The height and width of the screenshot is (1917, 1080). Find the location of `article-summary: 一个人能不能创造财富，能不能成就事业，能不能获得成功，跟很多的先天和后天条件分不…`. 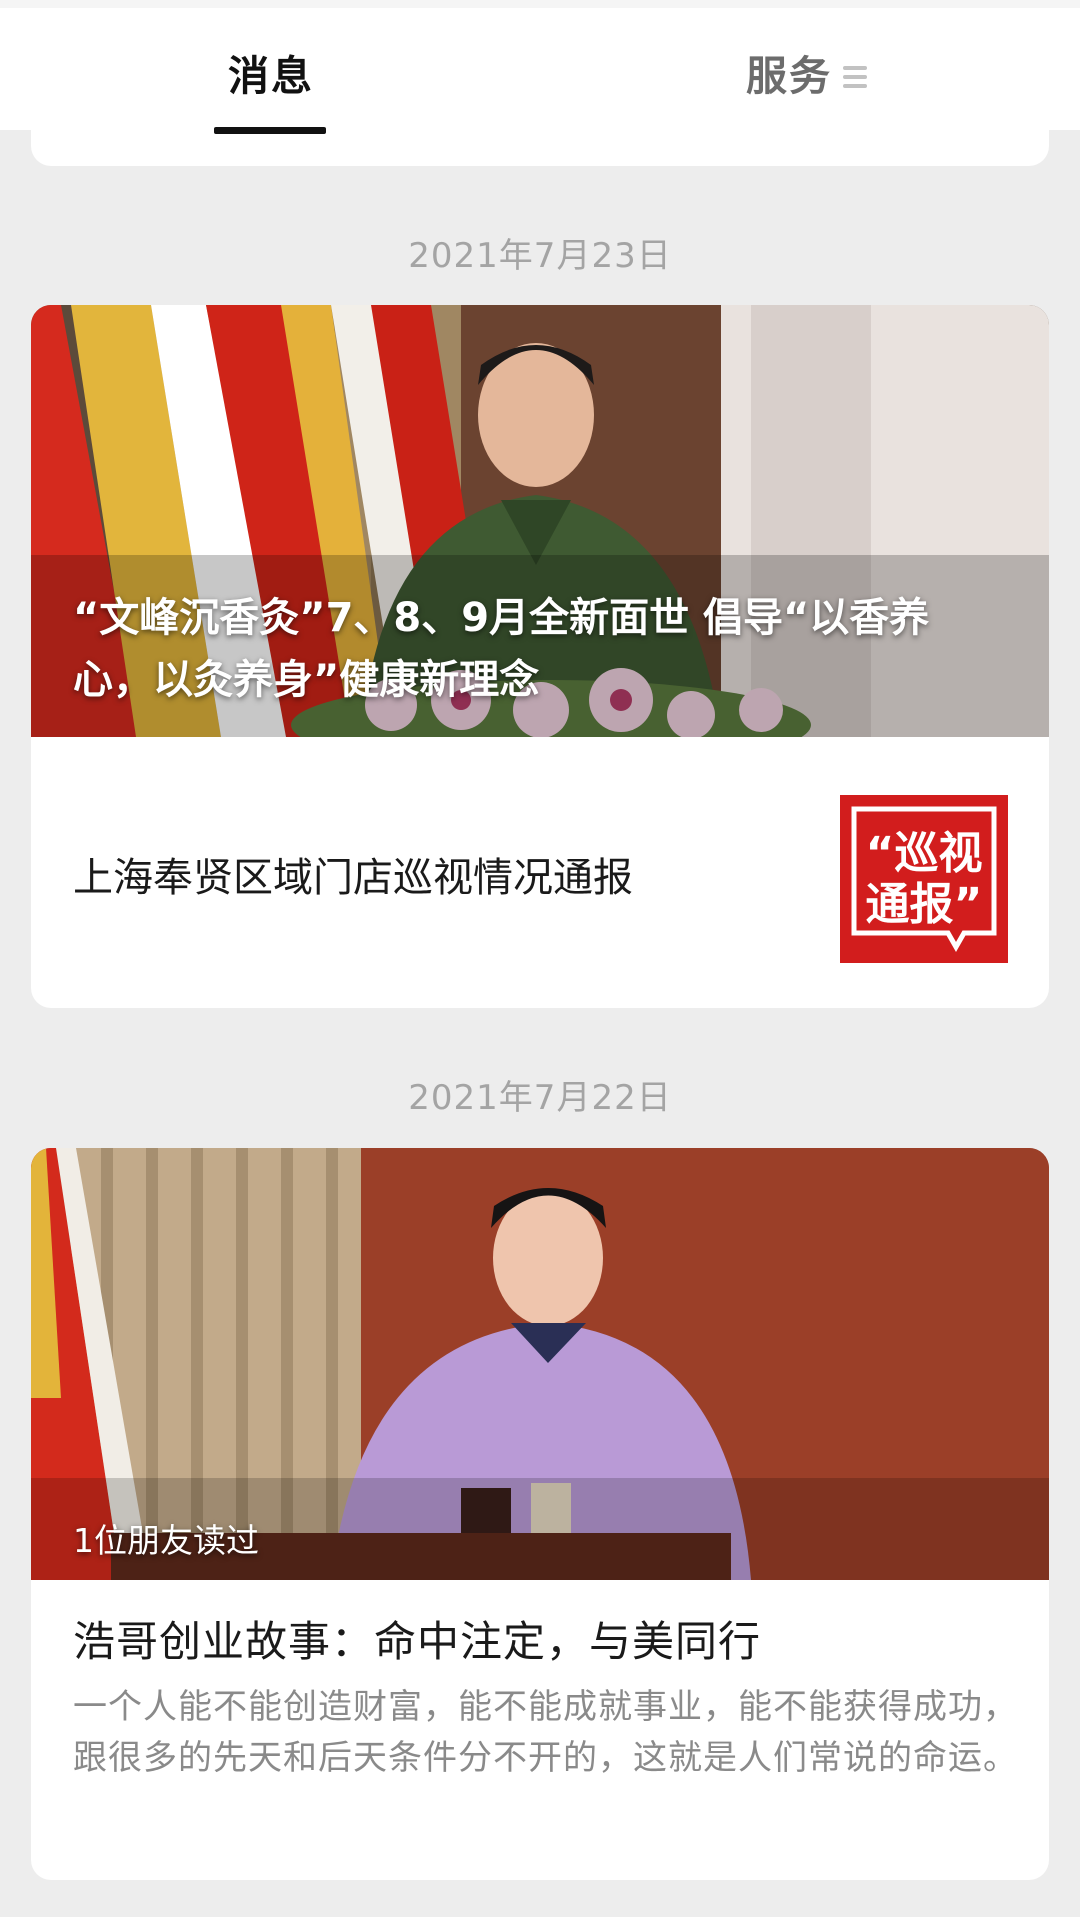

article-summary: 一个人能不能创造财富，能不能成就事业，能不能获得成功，跟很多的先天和后天条件分不… is located at coordinates (545, 1732).